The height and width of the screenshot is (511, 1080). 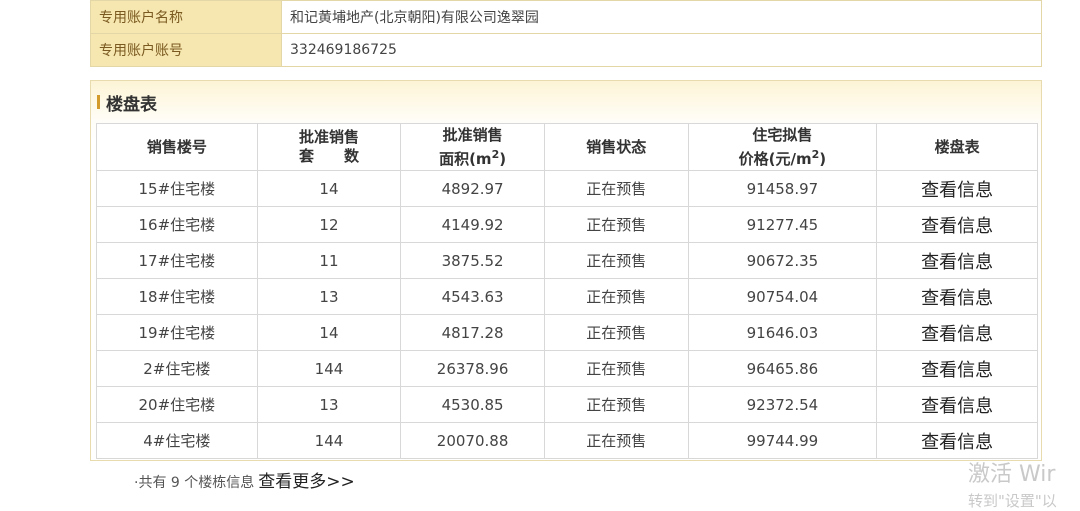 What do you see at coordinates (131, 104) in the screenshot?
I see `section-title: 楼盘表` at bounding box center [131, 104].